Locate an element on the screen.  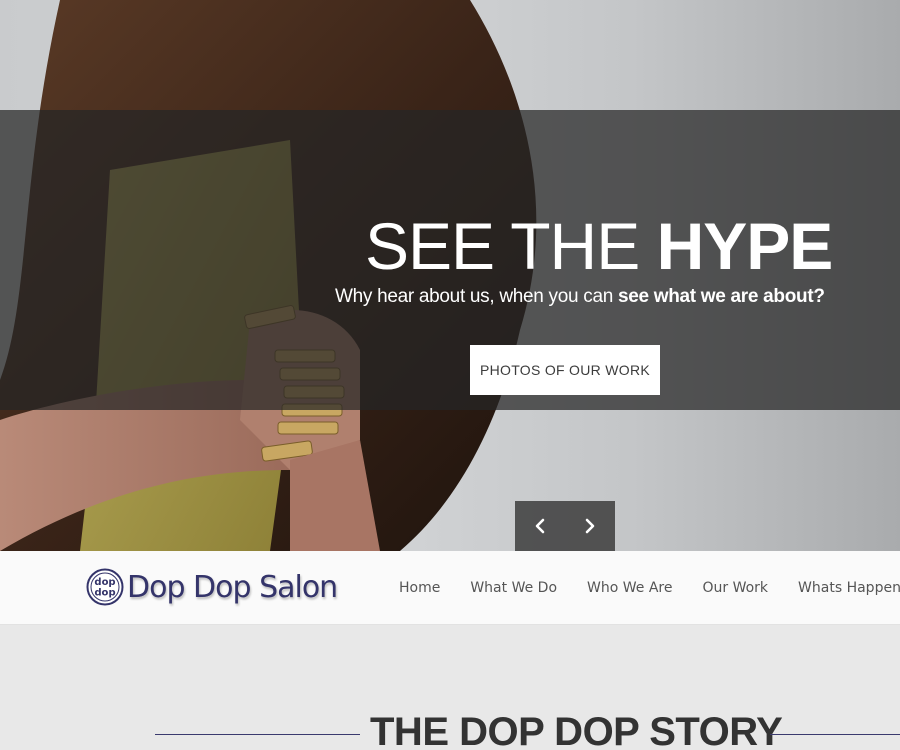
chevron-left-icon is located at coordinates (540, 526).